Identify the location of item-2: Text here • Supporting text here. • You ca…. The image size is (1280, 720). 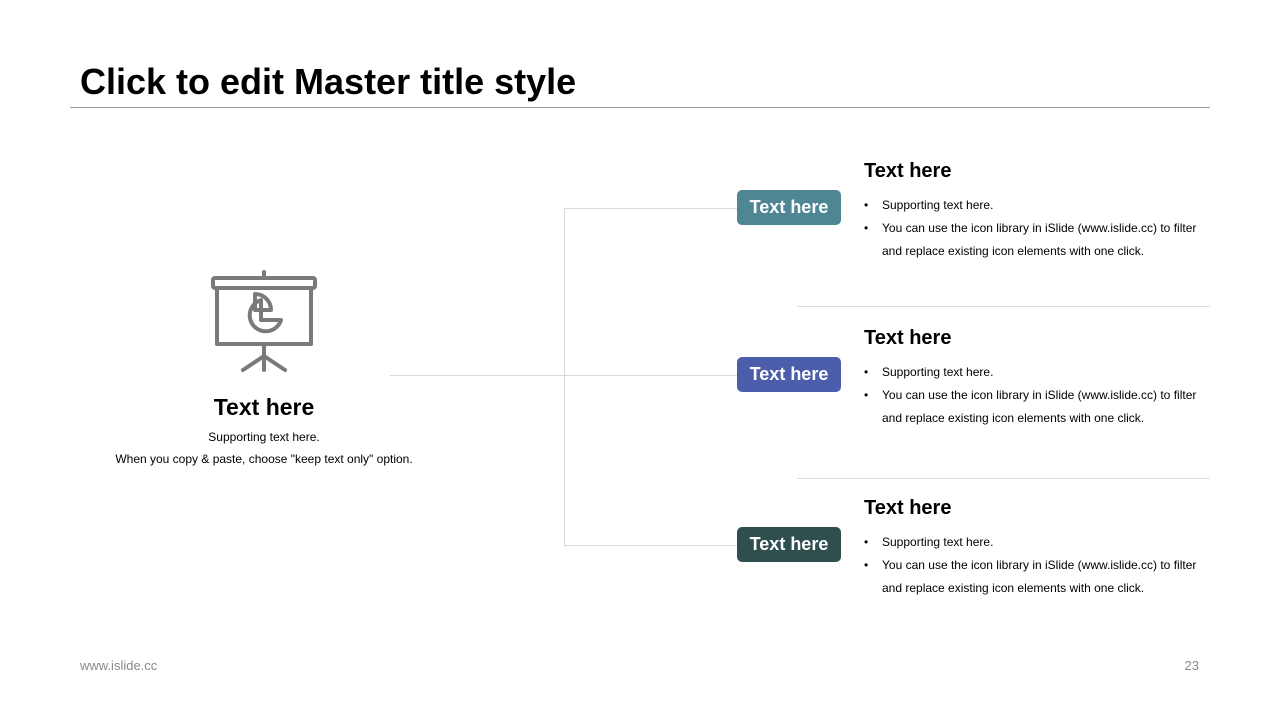
(1037, 377).